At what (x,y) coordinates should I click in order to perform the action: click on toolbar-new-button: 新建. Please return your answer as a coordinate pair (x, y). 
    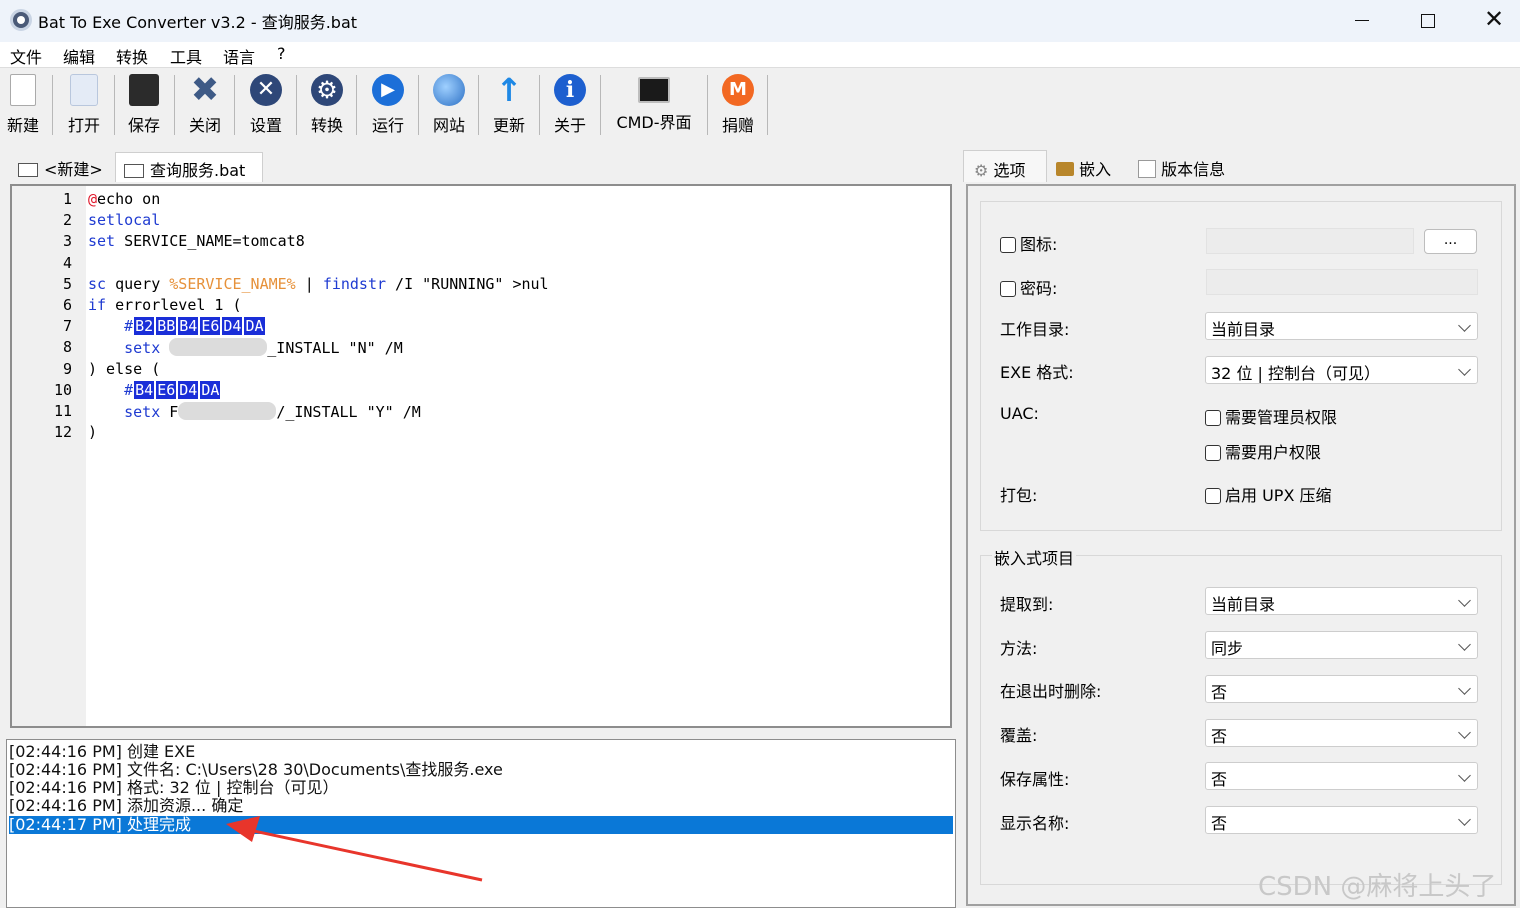
    Looking at the image, I should click on (23, 106).